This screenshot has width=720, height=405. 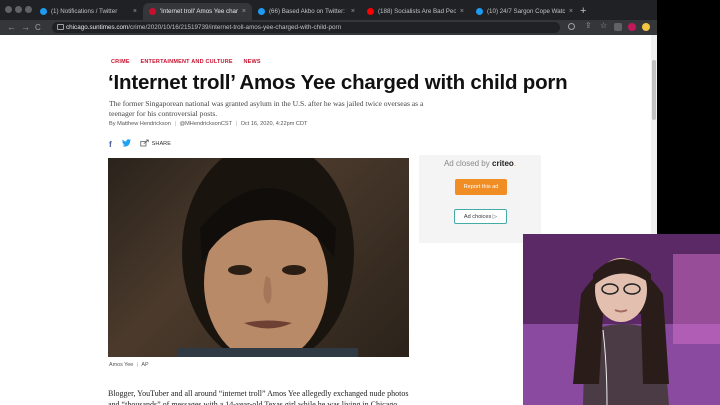 I want to click on article-categories: CRIME ENTERTAINMENT AND CULTURE NEWS, so click(x=190, y=62).